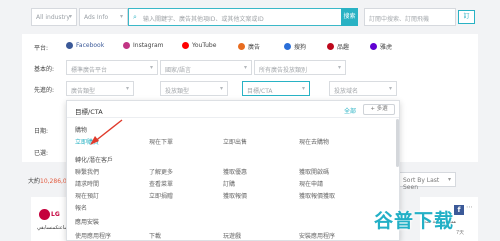  Describe the element at coordinates (363, 88) in the screenshot. I see `advanced-dropdown-domain: 投放域名 ▾` at that location.